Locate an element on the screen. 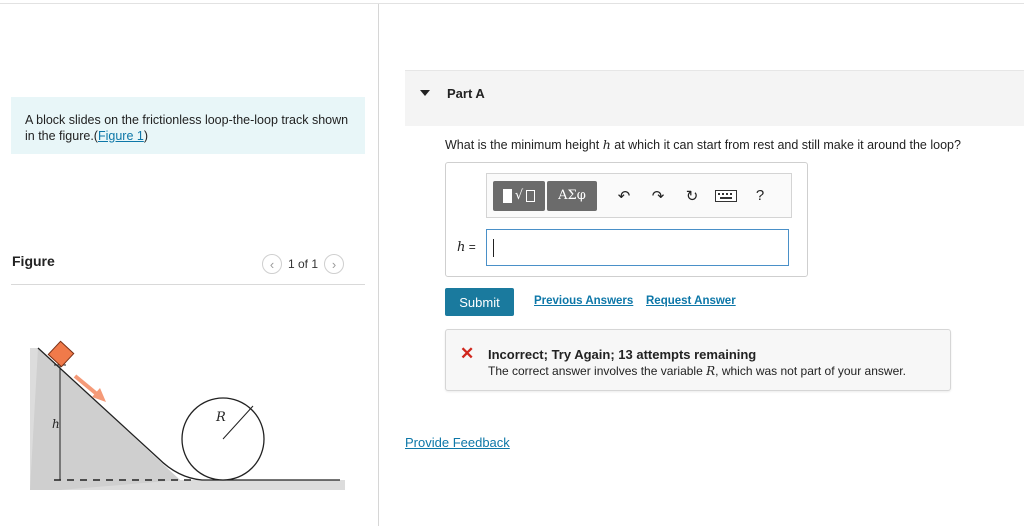 The height and width of the screenshot is (526, 1024). answer-input is located at coordinates (637, 247).